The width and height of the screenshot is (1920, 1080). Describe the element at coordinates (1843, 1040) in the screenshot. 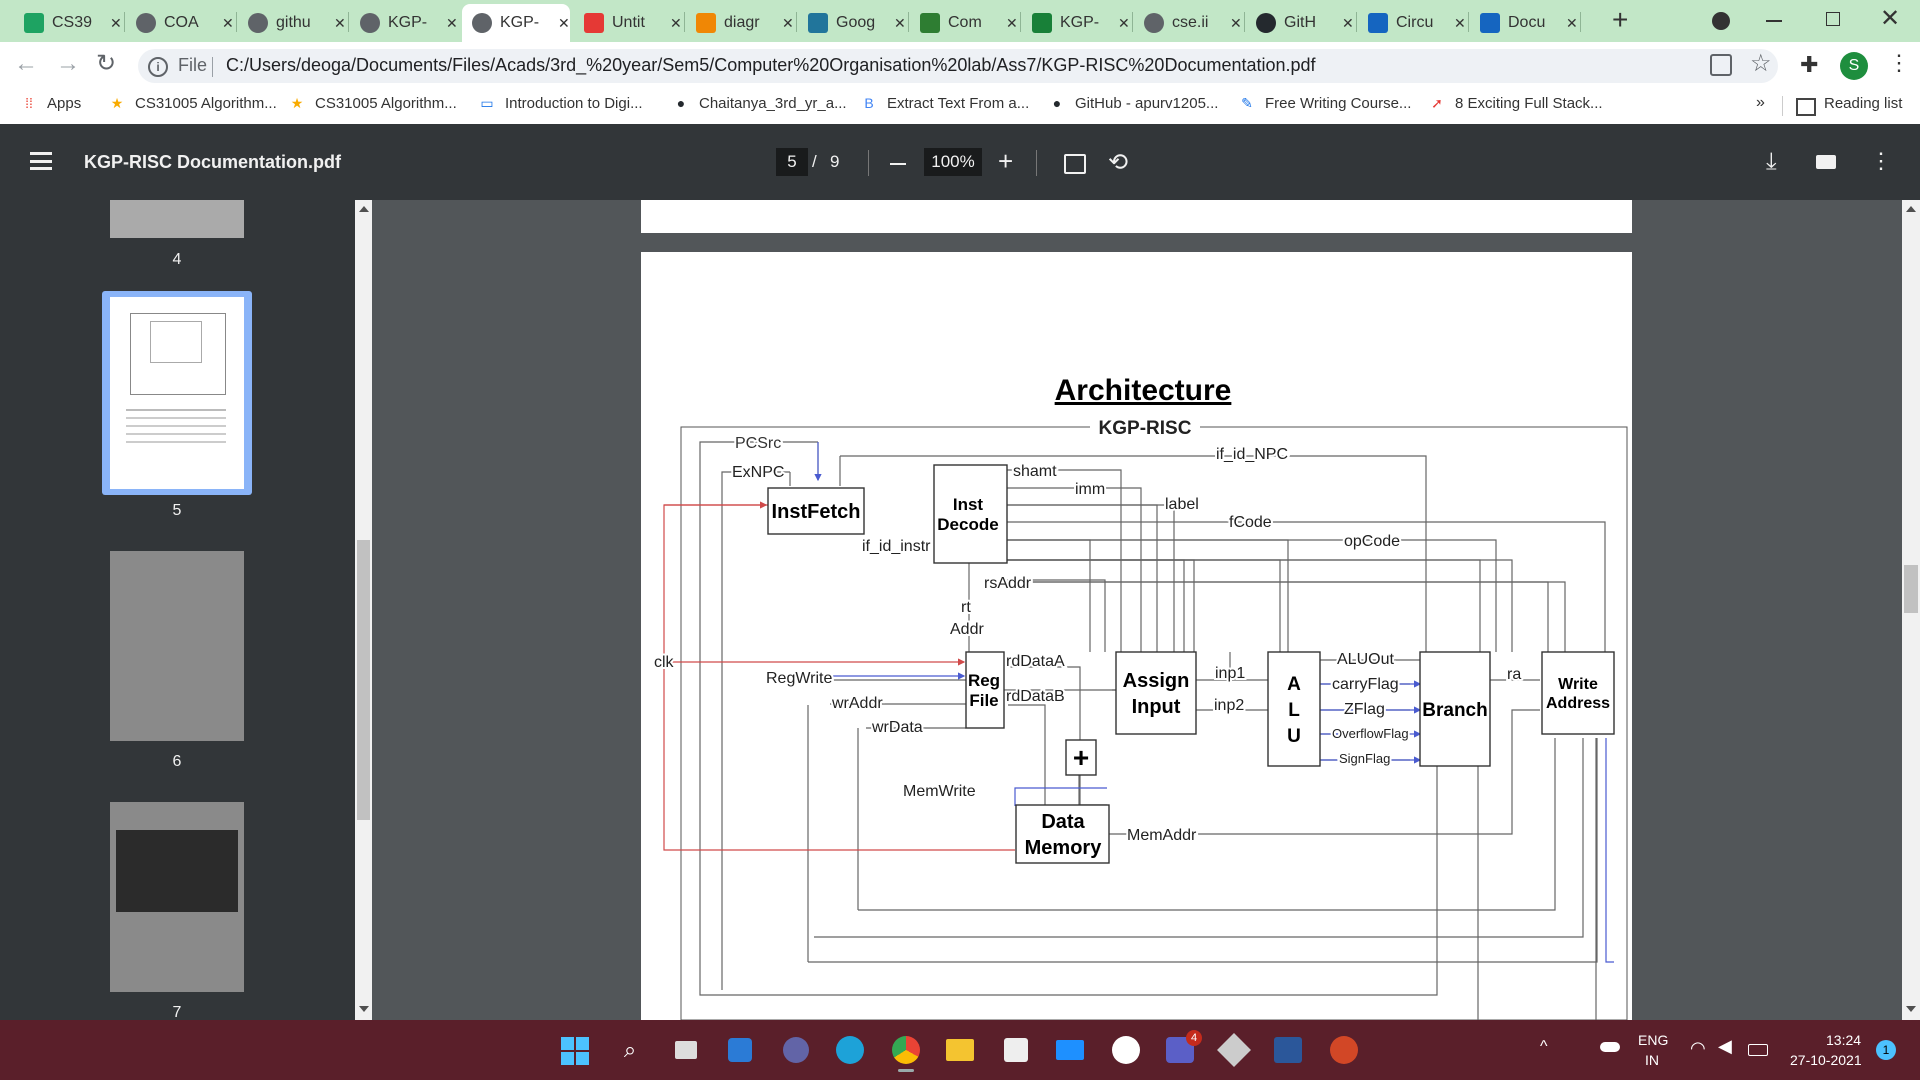

I see `clock-time: 13:24` at that location.